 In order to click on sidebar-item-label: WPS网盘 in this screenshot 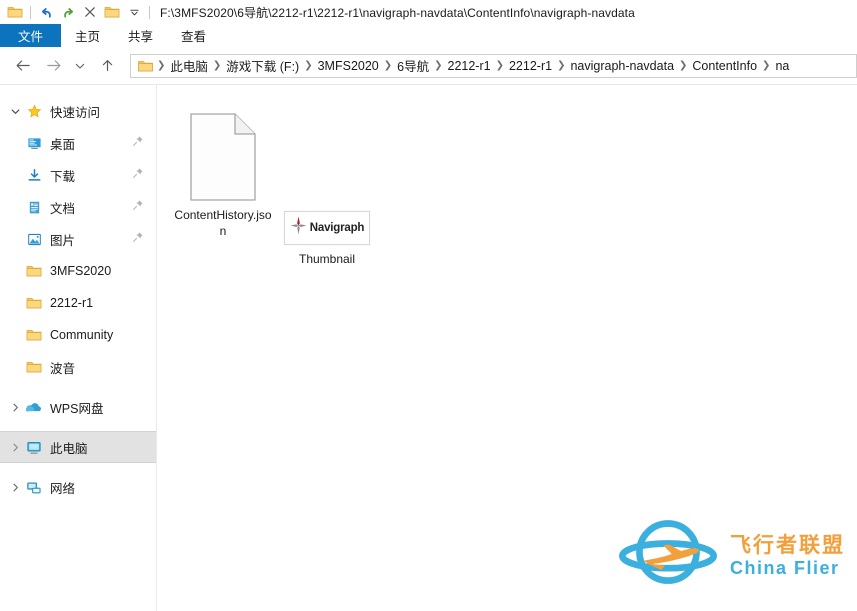, I will do `click(77, 408)`.